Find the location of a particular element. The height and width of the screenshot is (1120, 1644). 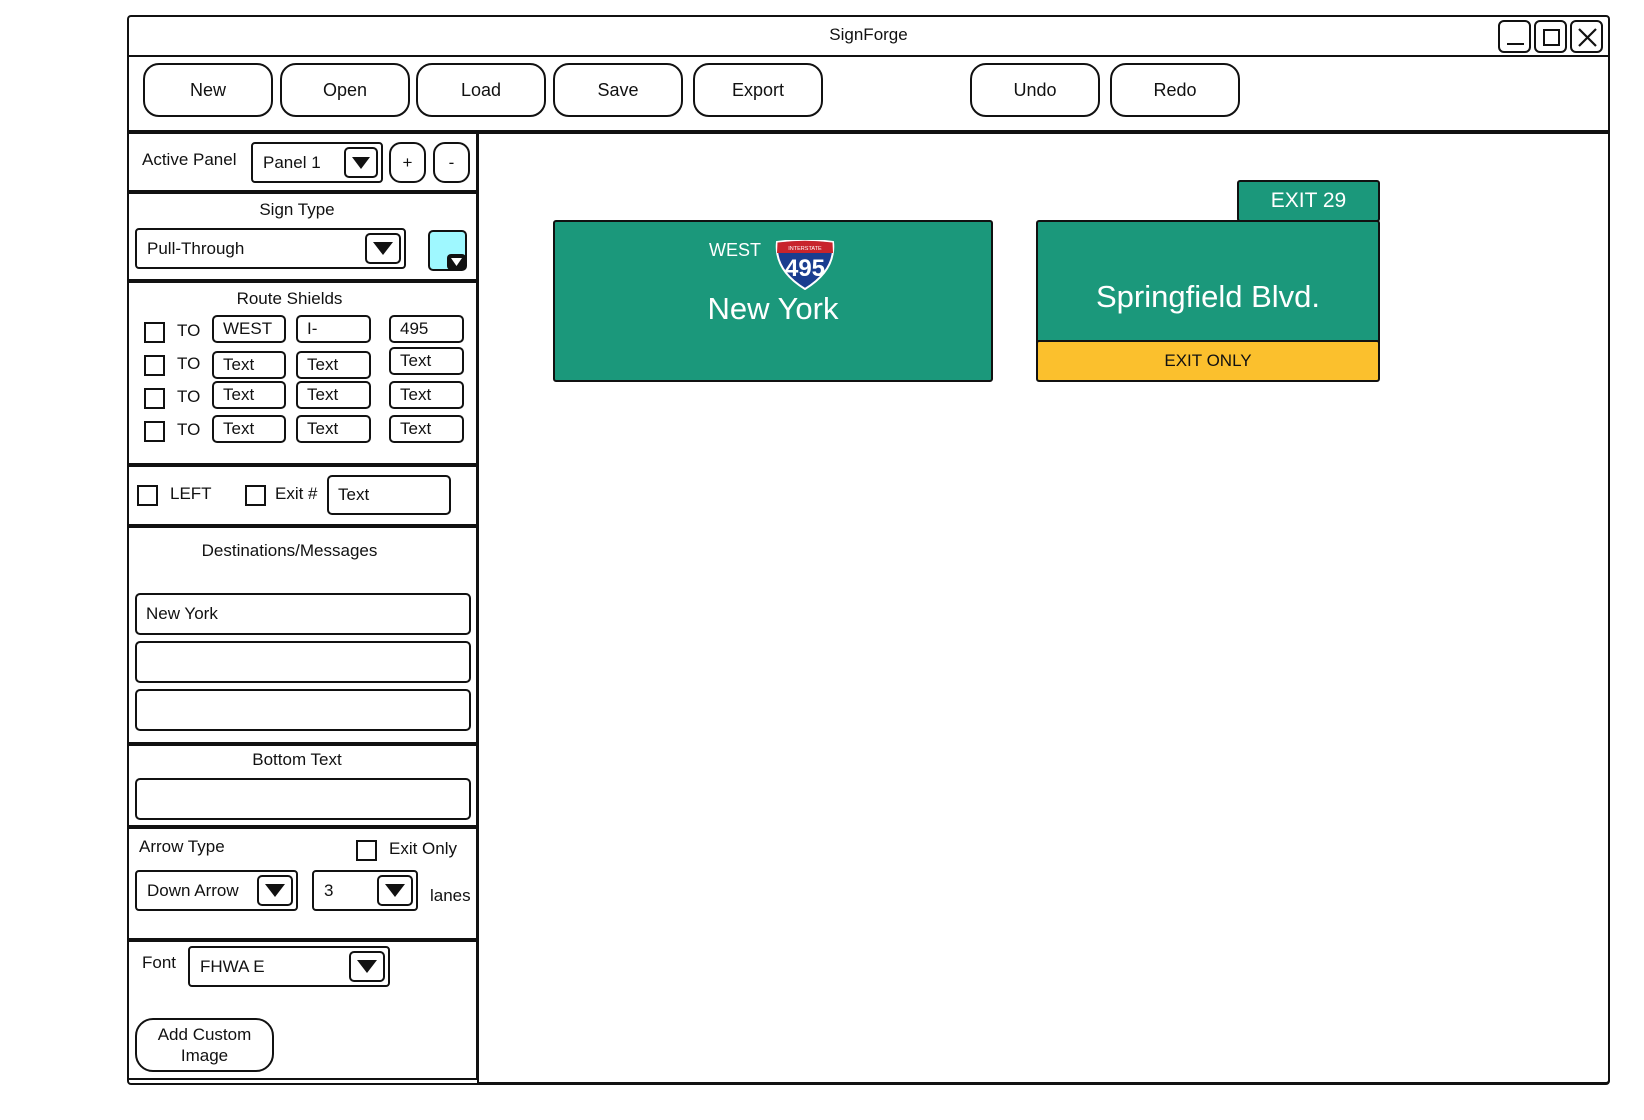

active-panel-dropdown: Panel 1 is located at coordinates (317, 162).